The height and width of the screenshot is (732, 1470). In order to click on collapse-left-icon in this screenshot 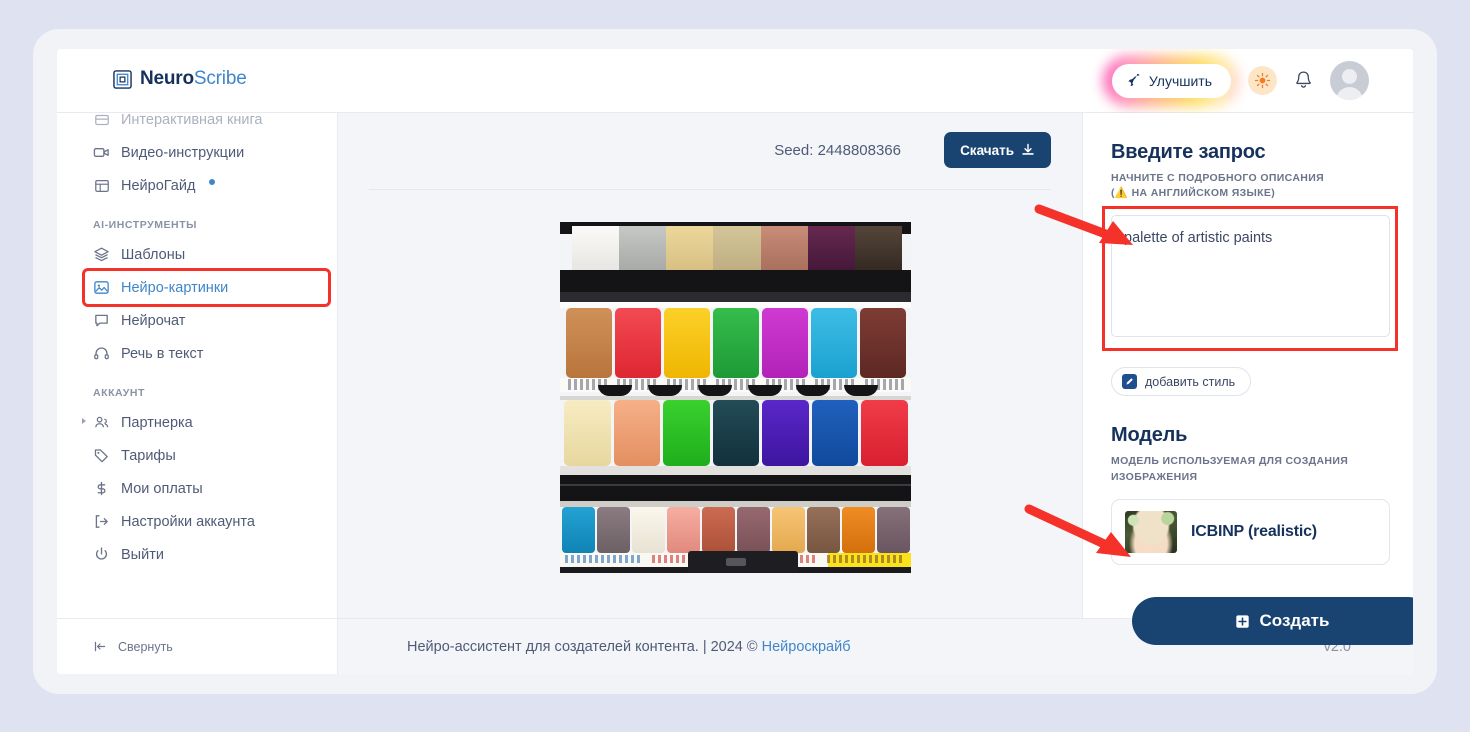, I will do `click(100, 646)`.